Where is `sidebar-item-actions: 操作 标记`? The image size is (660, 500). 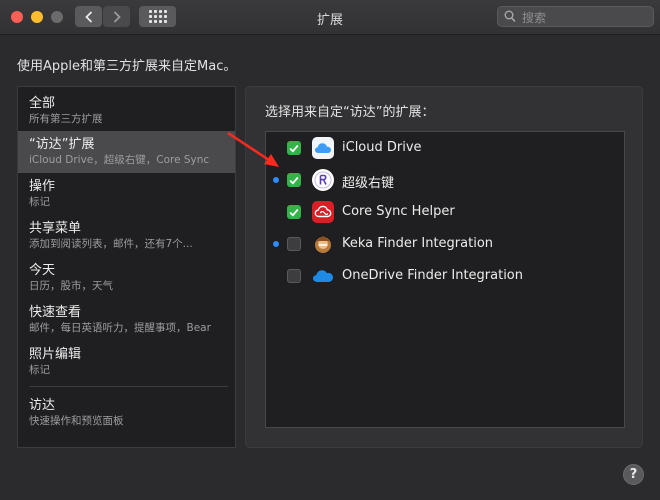 sidebar-item-actions: 操作 标记 is located at coordinates (126, 194).